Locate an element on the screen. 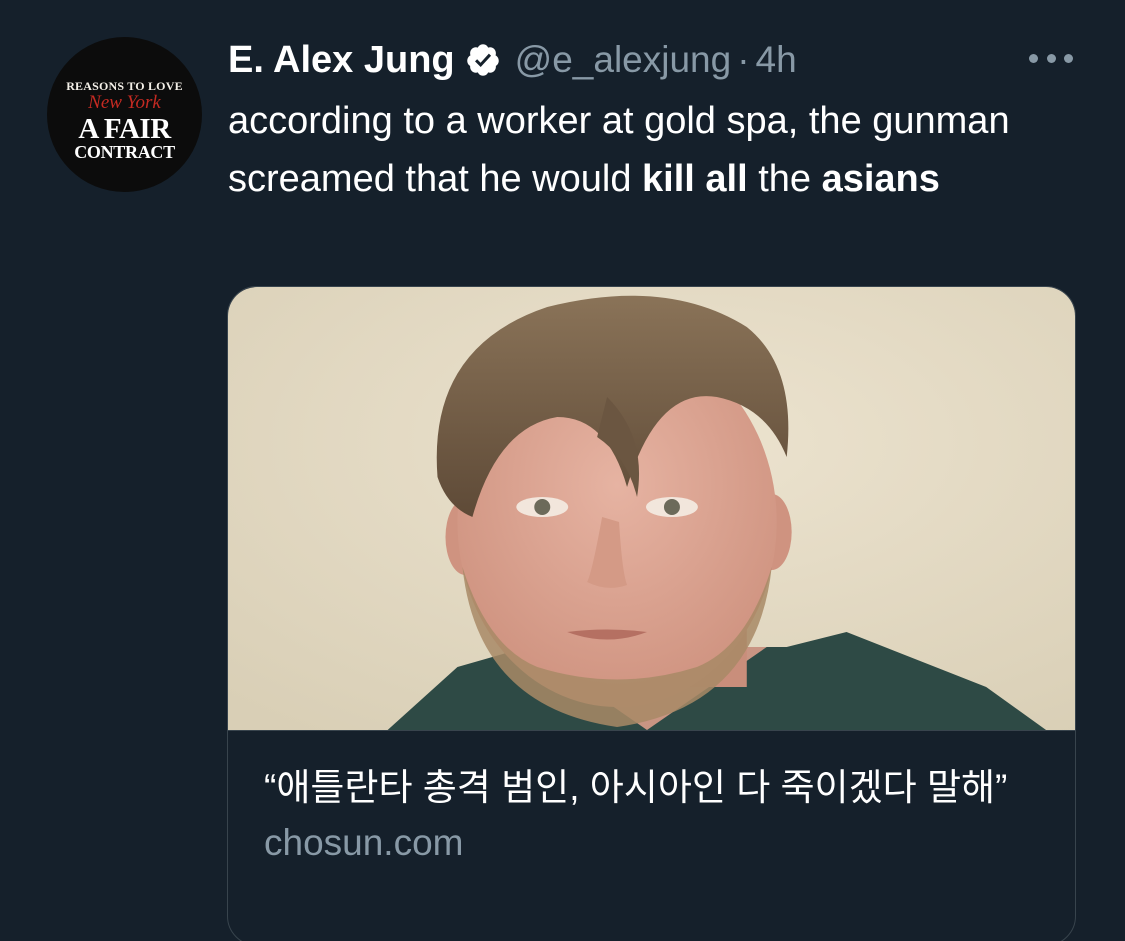 The width and height of the screenshot is (1125, 941). avatar-text-line2: New York is located at coordinates (124, 102).